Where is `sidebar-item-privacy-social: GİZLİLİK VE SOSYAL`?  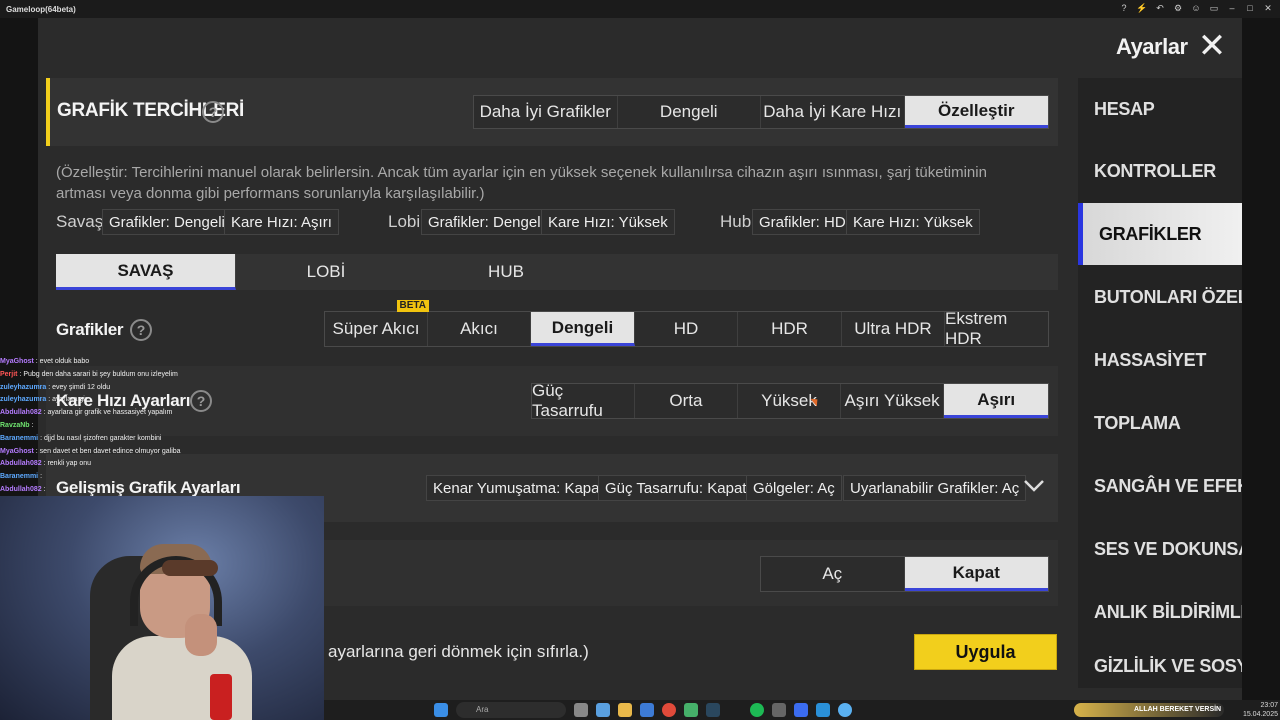
sidebar-item-privacy-social: GİZLİLİK VE SOSYAL is located at coordinates (1160, 666).